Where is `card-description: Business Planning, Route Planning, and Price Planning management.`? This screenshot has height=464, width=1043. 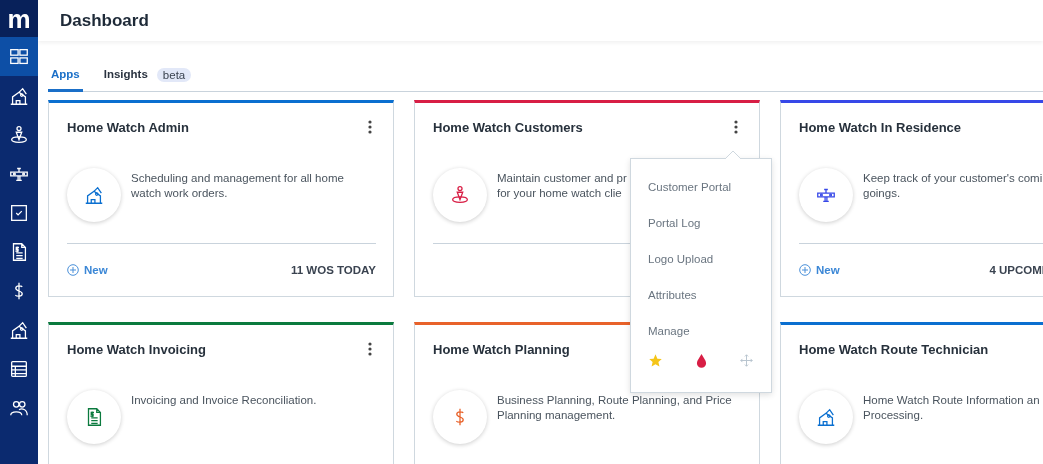 card-description: Business Planning, Route Planning, and Price Planning management. is located at coordinates (614, 408).